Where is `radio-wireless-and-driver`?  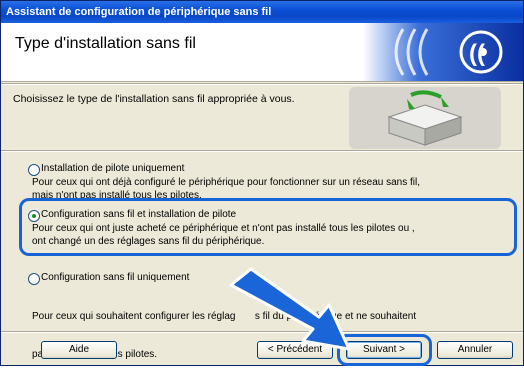
radio-wireless-and-driver is located at coordinates (34, 216).